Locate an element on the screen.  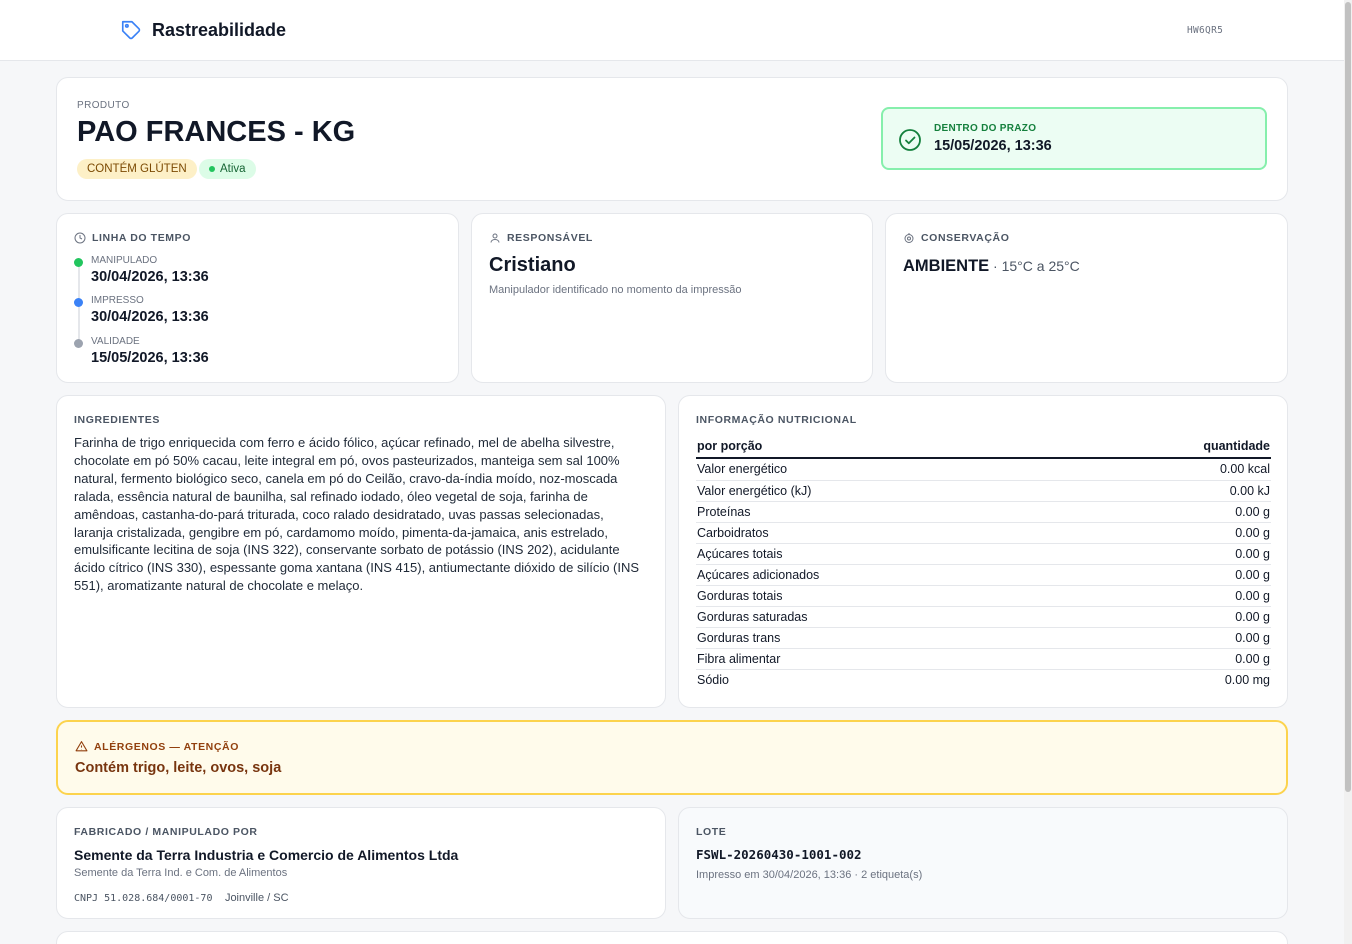
nutrient-value: 0.00 kcal is located at coordinates (1186, 470).